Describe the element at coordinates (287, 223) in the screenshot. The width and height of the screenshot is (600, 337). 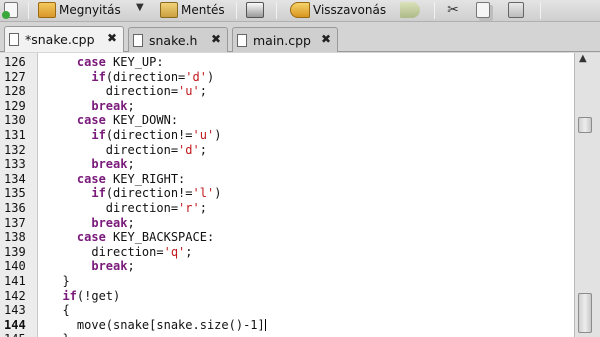
I see `code-line: 137 break;` at that location.